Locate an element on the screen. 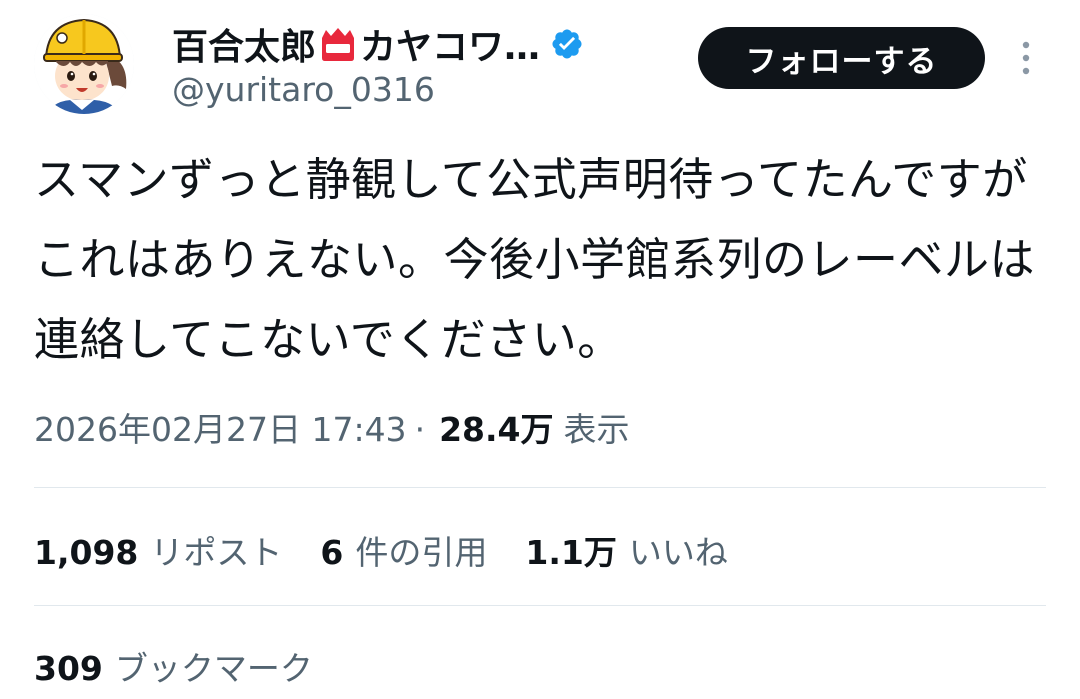  avatar is located at coordinates (84, 64).